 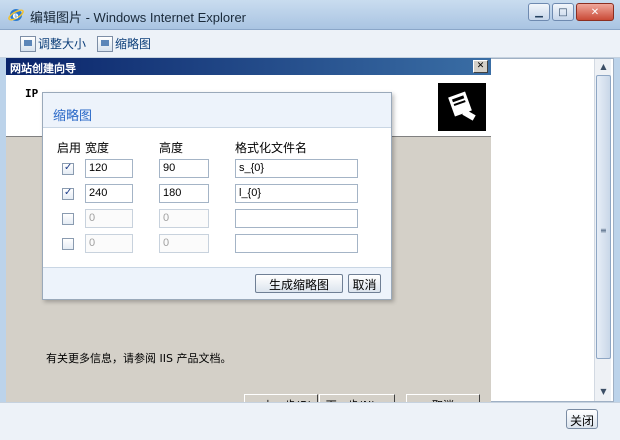 I want to click on row-3-enable-checkbox, so click(x=68, y=219).